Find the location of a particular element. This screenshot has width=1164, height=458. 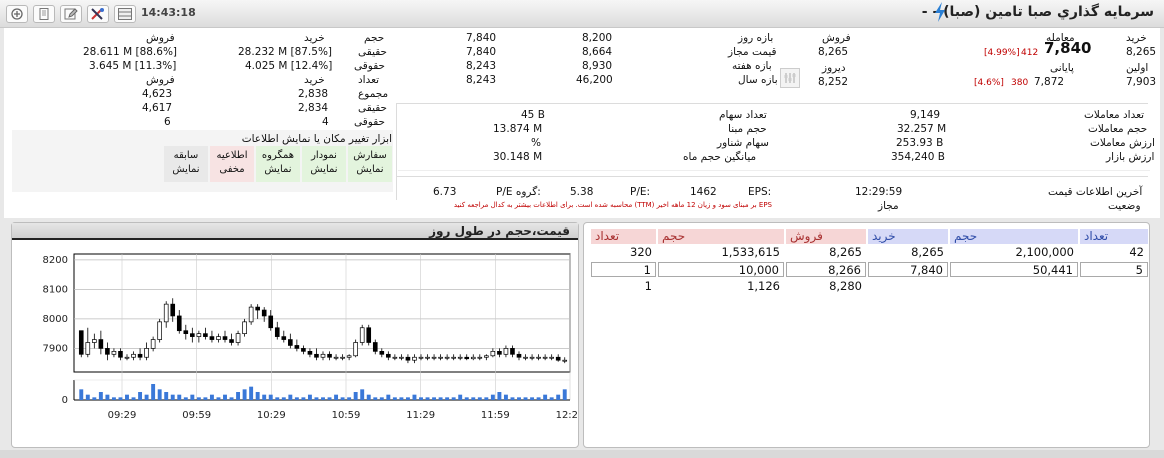

ob-buy-price is located at coordinates (908, 286).